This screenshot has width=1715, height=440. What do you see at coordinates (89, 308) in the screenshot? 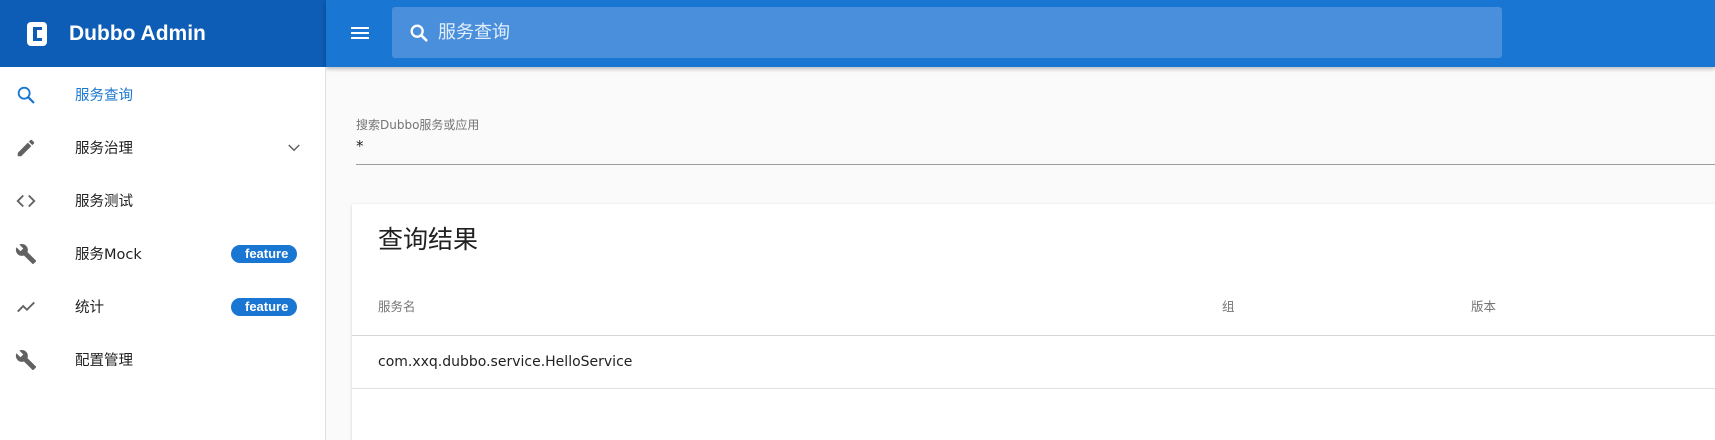
I see `sidebar-item-label: 统计` at bounding box center [89, 308].